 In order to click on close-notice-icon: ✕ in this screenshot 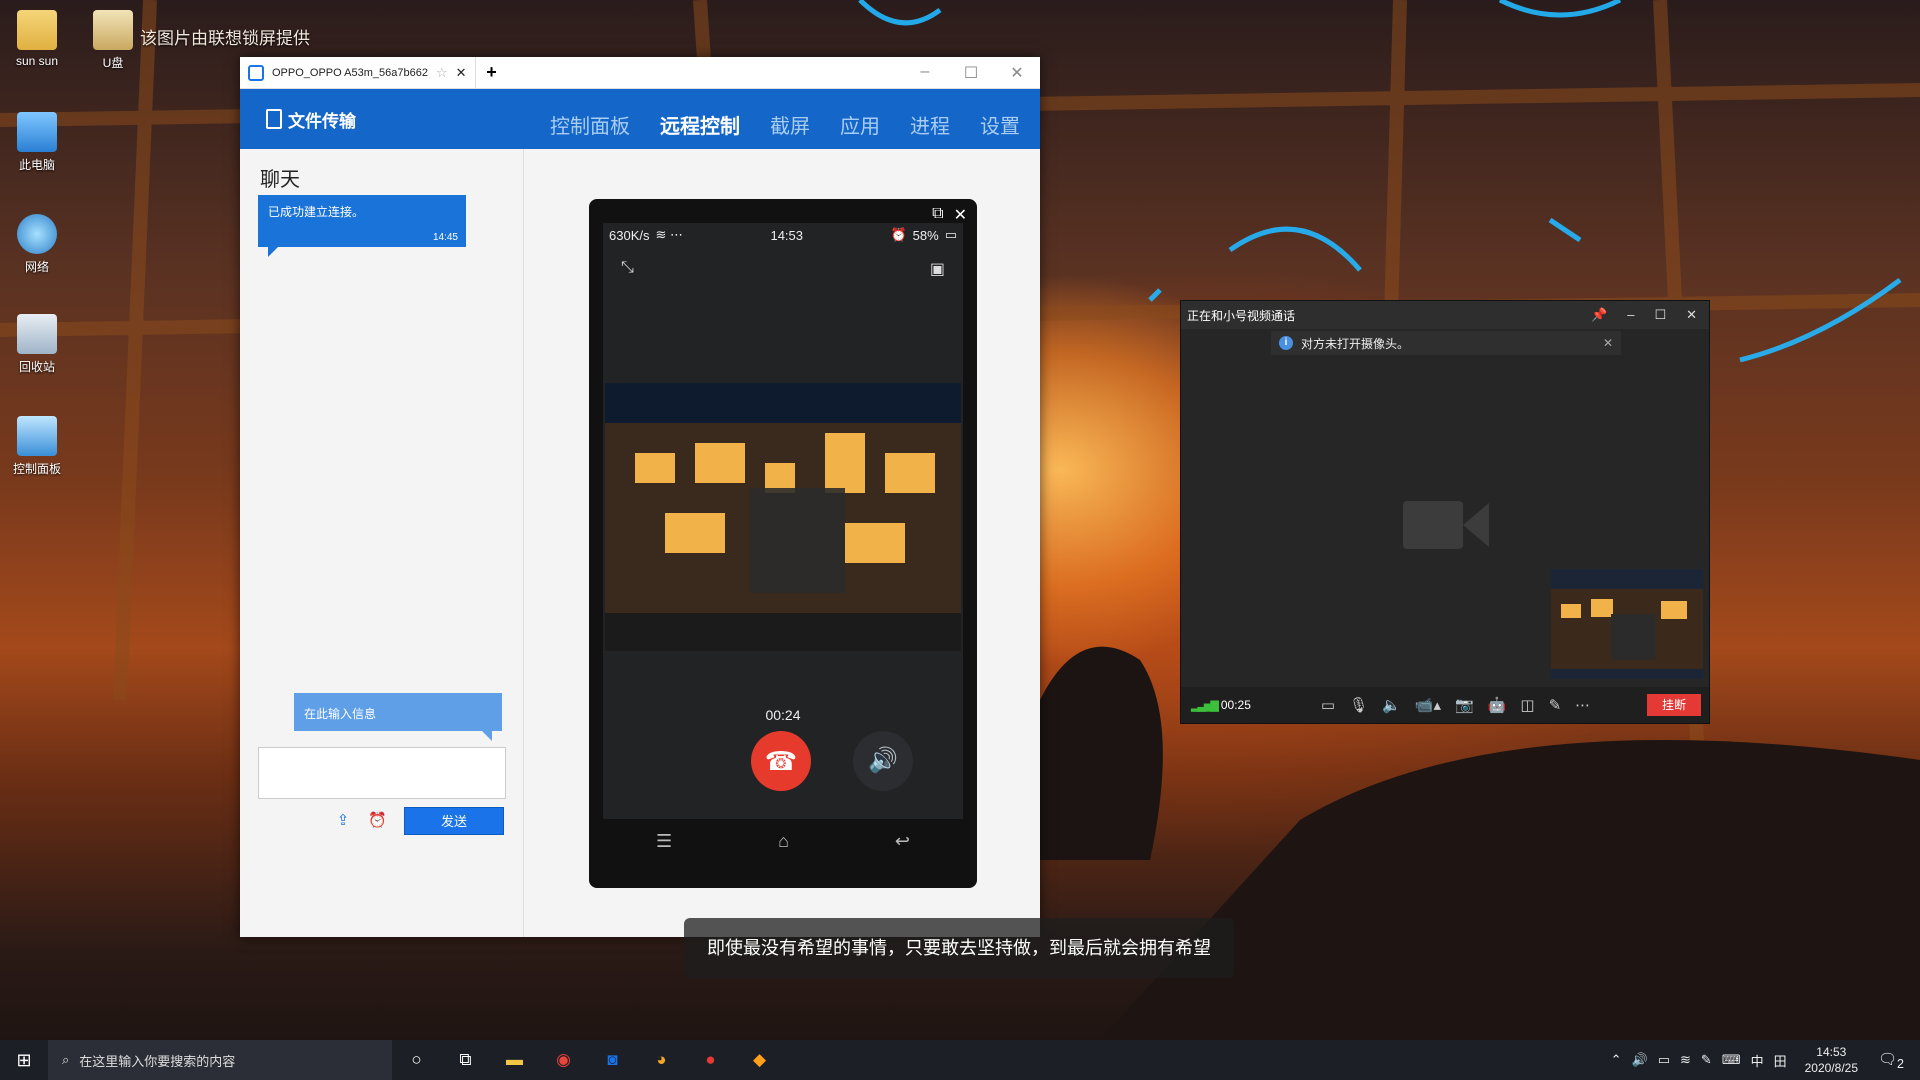, I will do `click(1608, 343)`.